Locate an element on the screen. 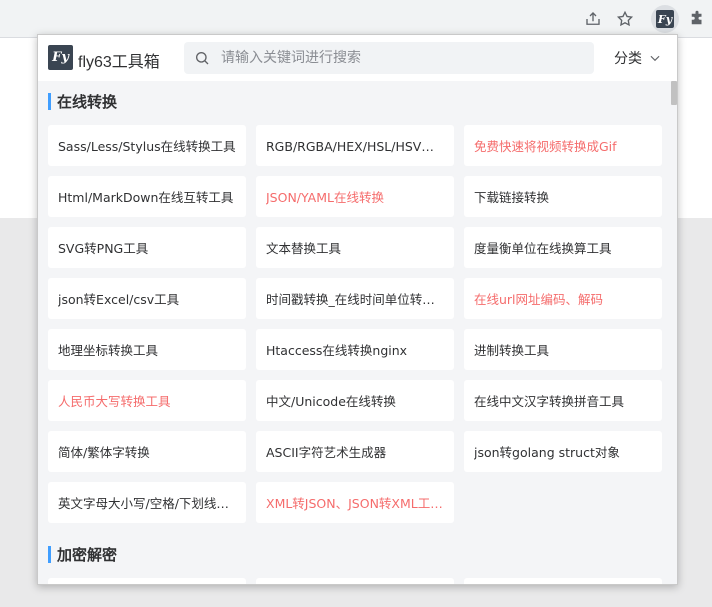 This screenshot has width=712, height=607. search-icon is located at coordinates (202, 58).